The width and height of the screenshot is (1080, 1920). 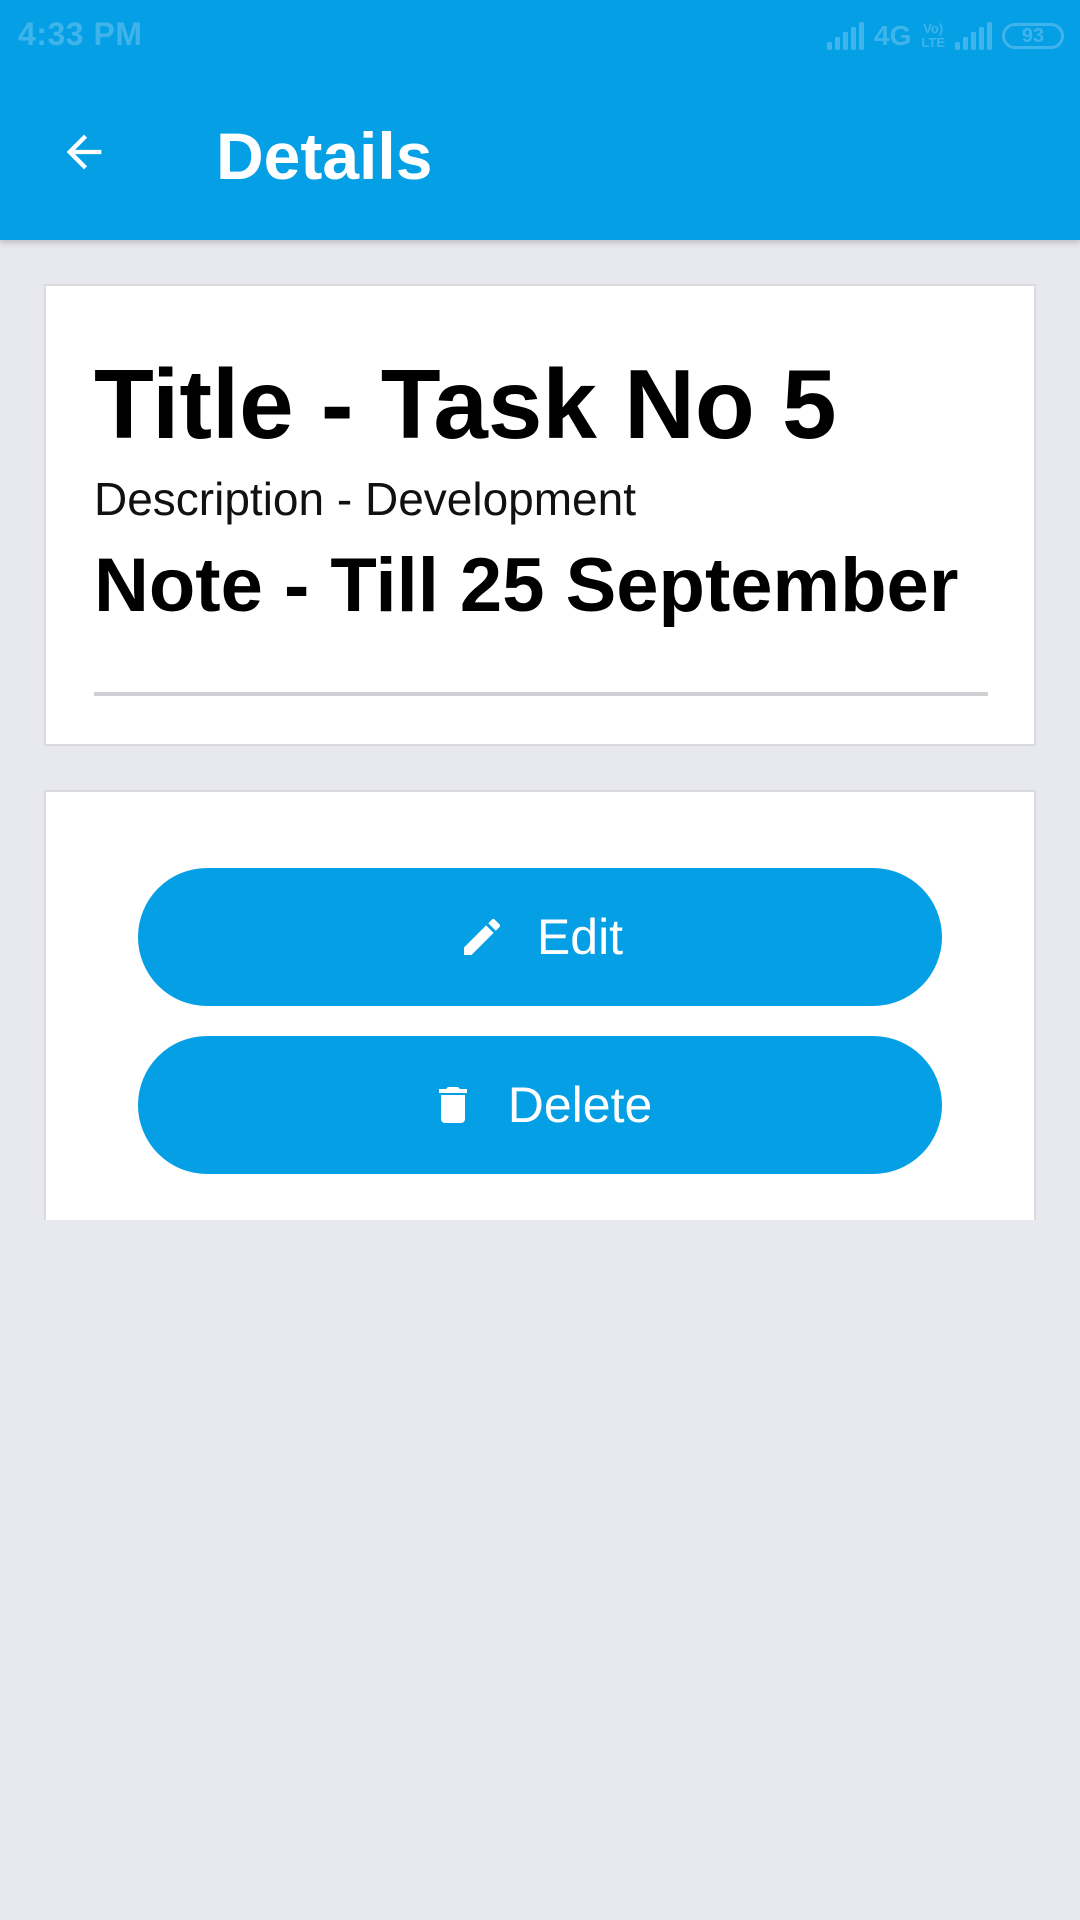 What do you see at coordinates (540, 36) in the screenshot?
I see `status-bar: 4:33 PM 4G Vo) LTE 93` at bounding box center [540, 36].